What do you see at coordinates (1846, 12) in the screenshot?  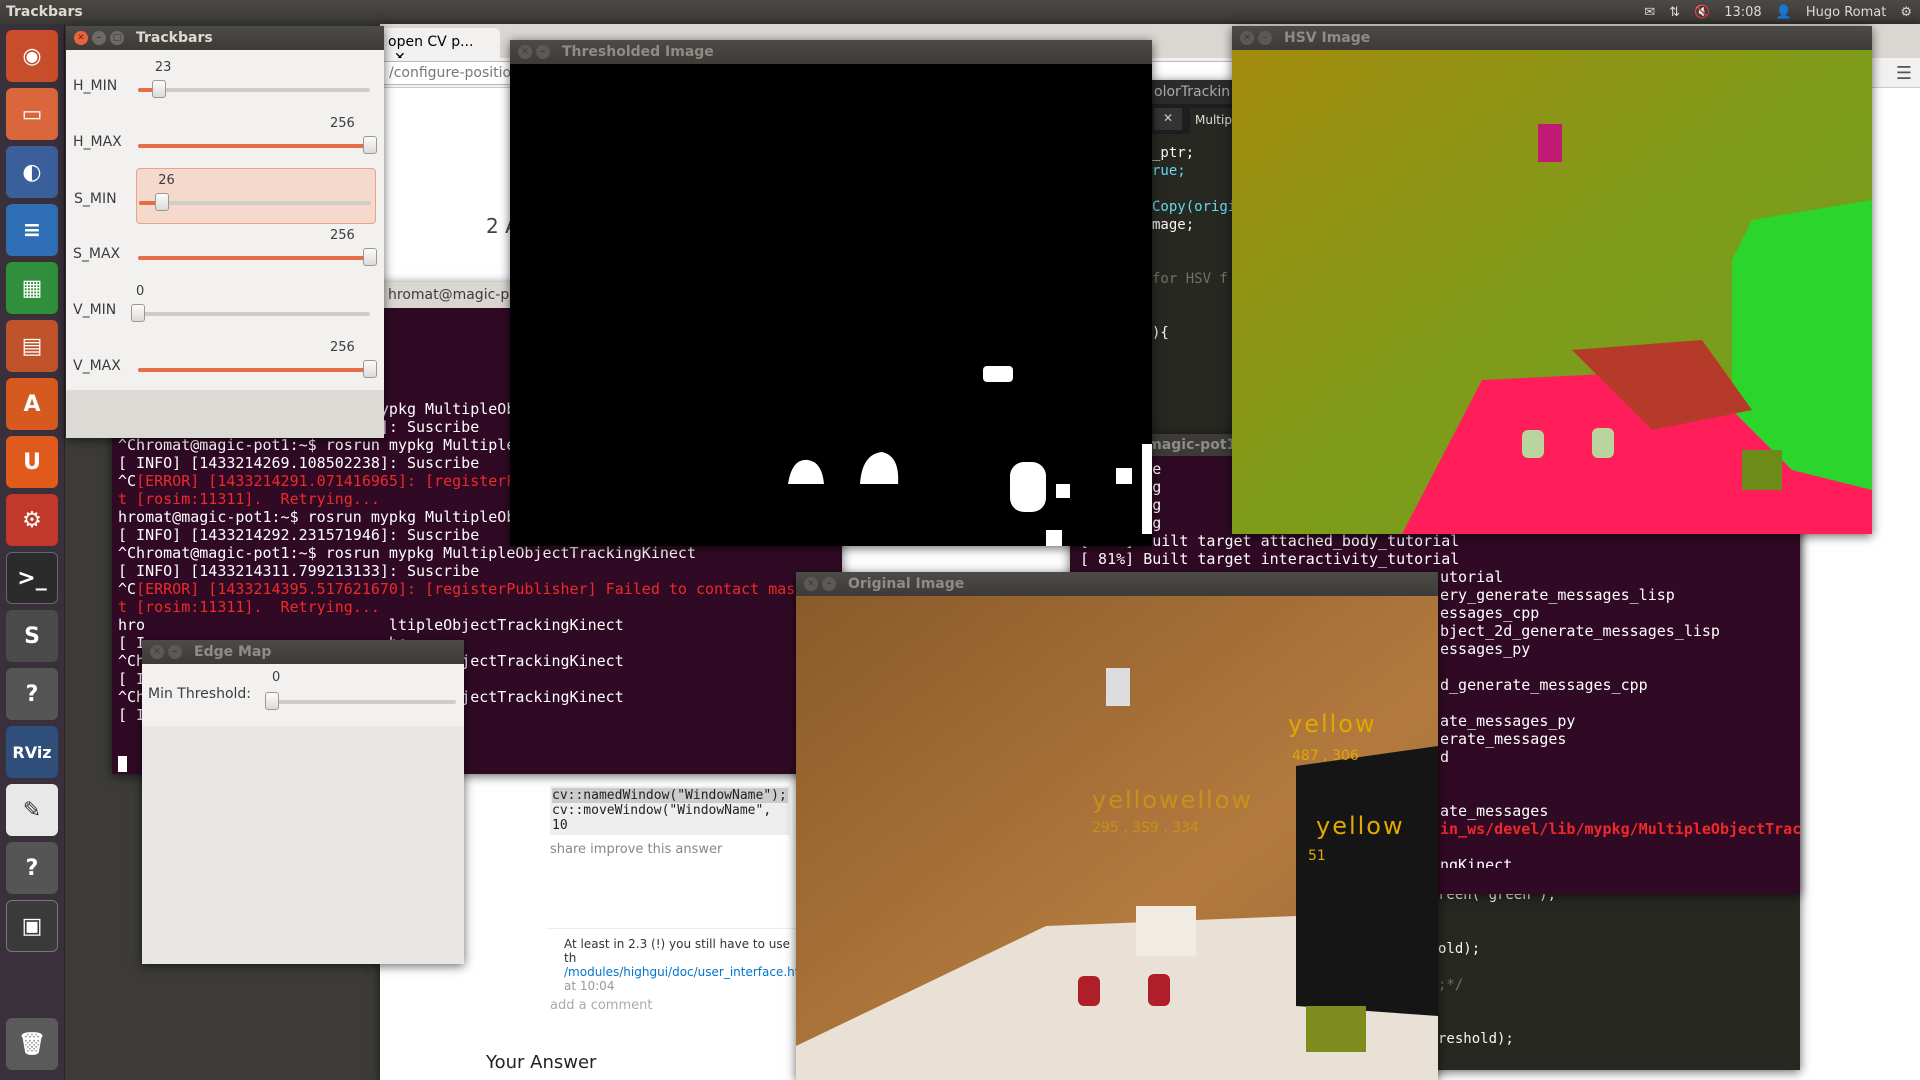 I see `user-name: Hugo Romat` at bounding box center [1846, 12].